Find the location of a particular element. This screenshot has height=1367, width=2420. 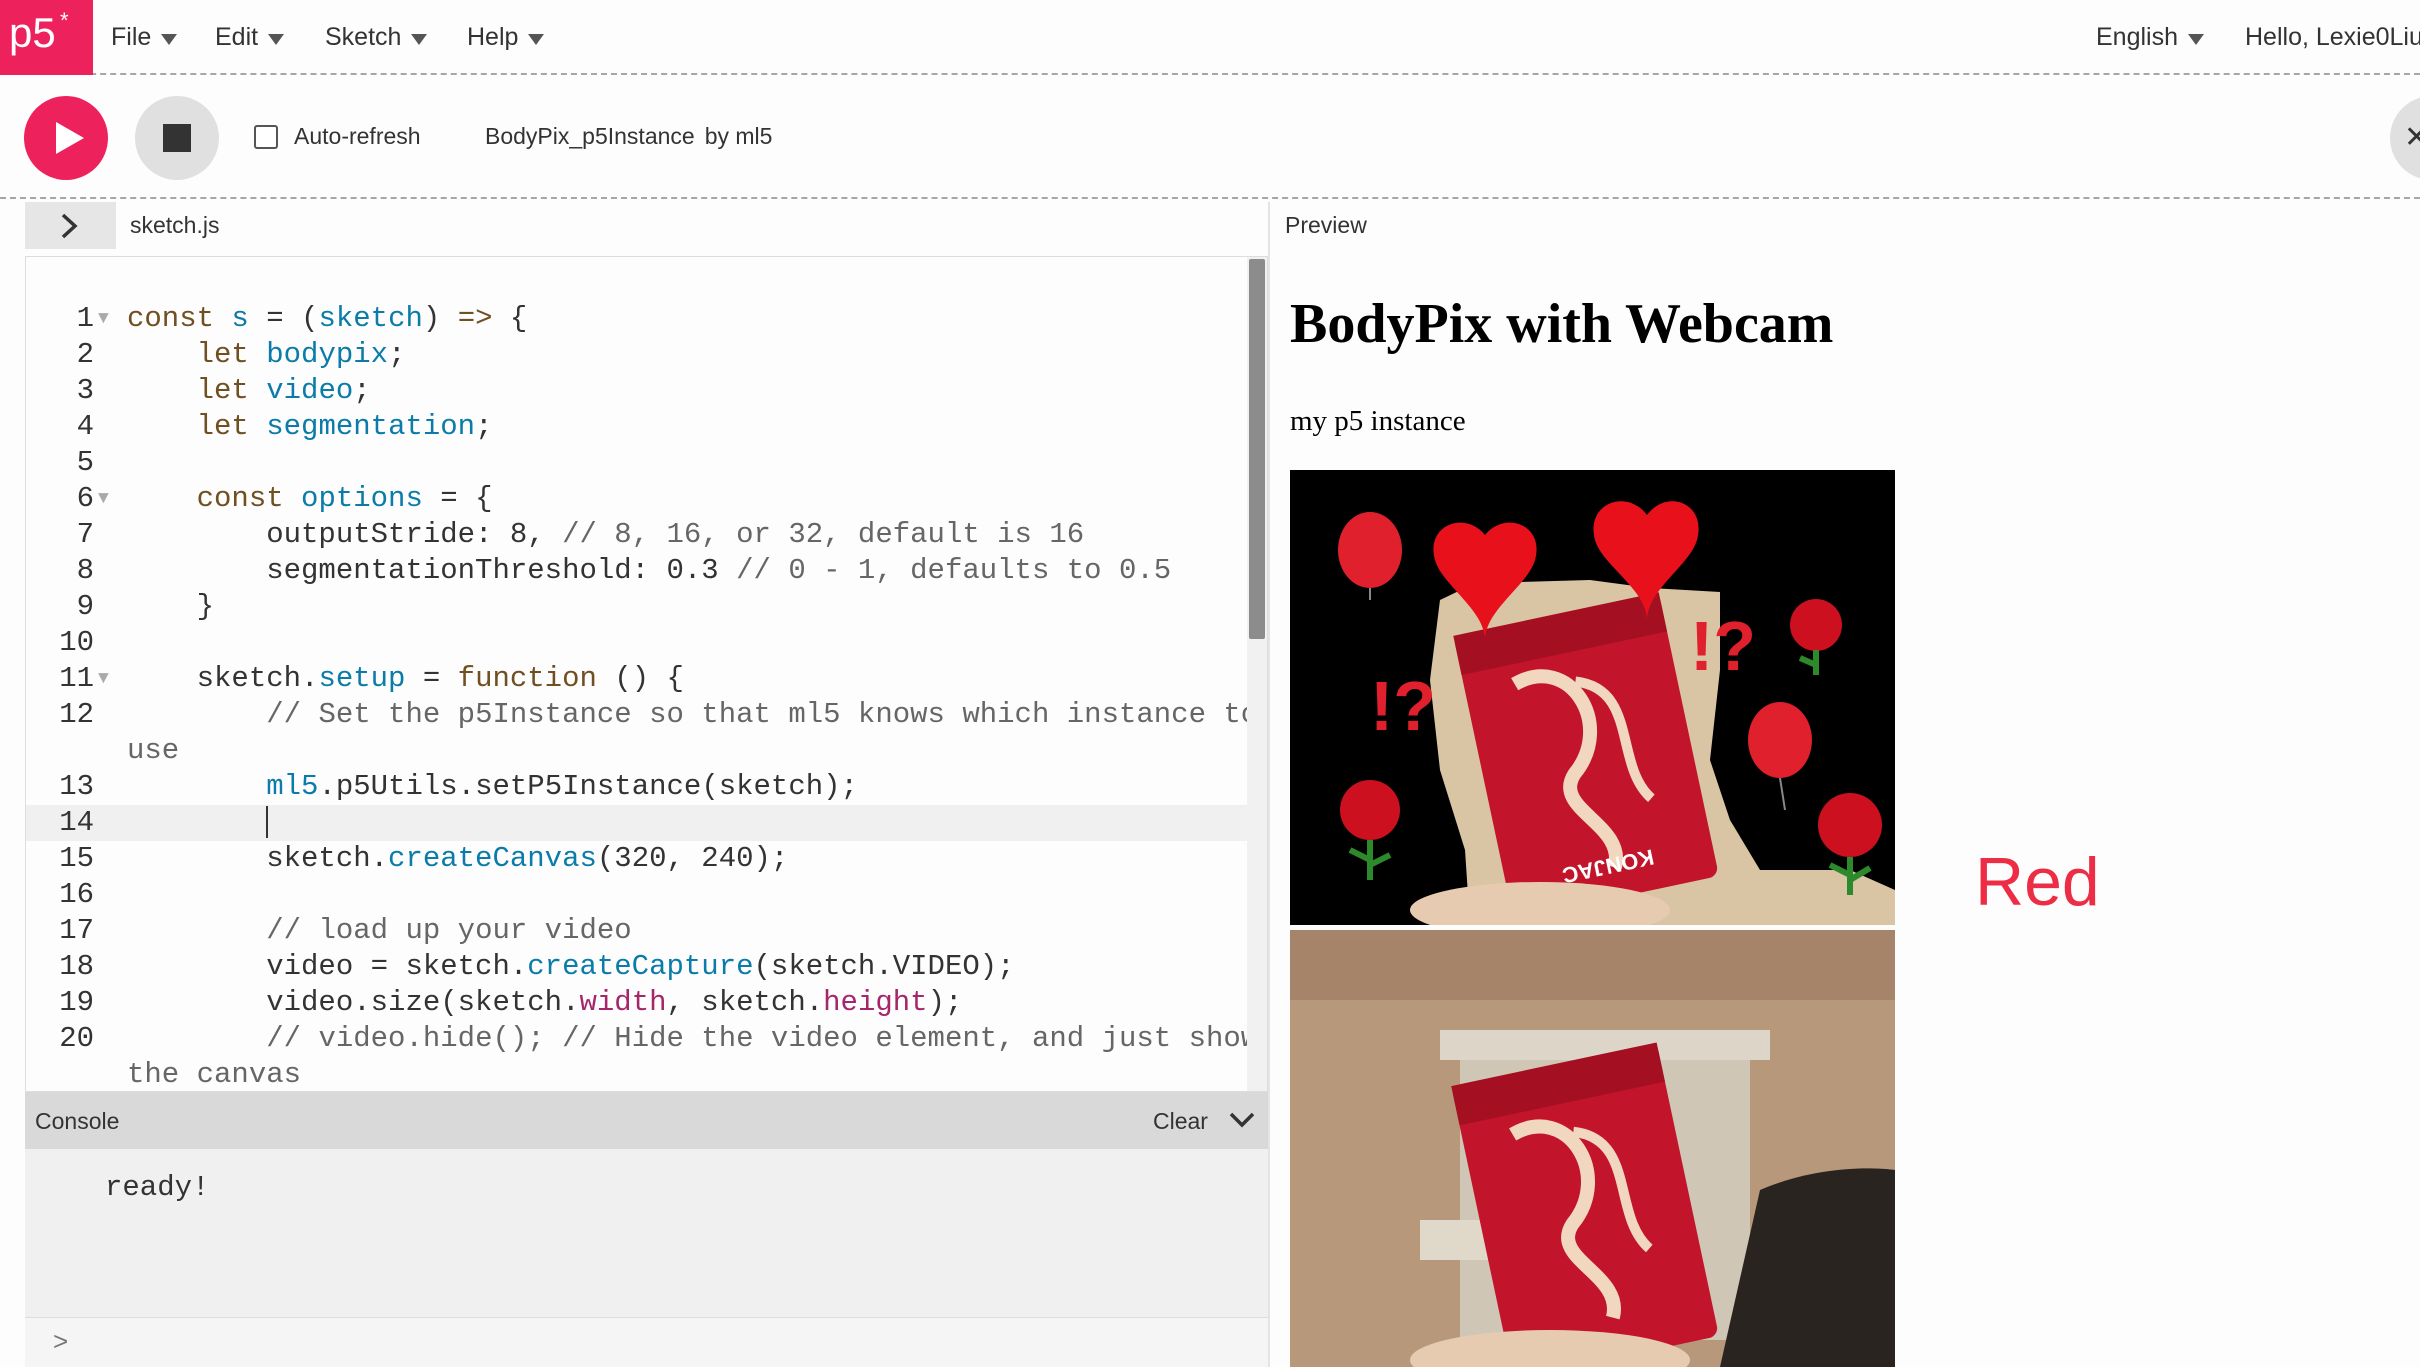

sketch-canvas: KONJAC !? !? is located at coordinates (1592, 697).